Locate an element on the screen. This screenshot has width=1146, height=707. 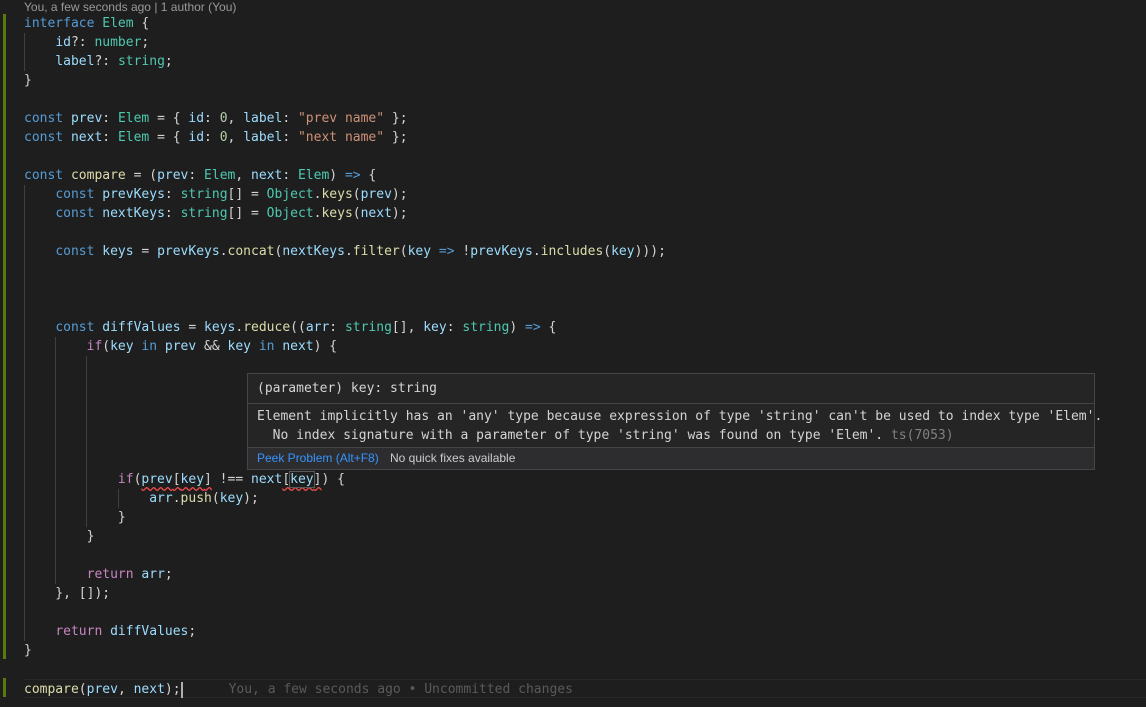
code-line: }, []); is located at coordinates (585, 593).